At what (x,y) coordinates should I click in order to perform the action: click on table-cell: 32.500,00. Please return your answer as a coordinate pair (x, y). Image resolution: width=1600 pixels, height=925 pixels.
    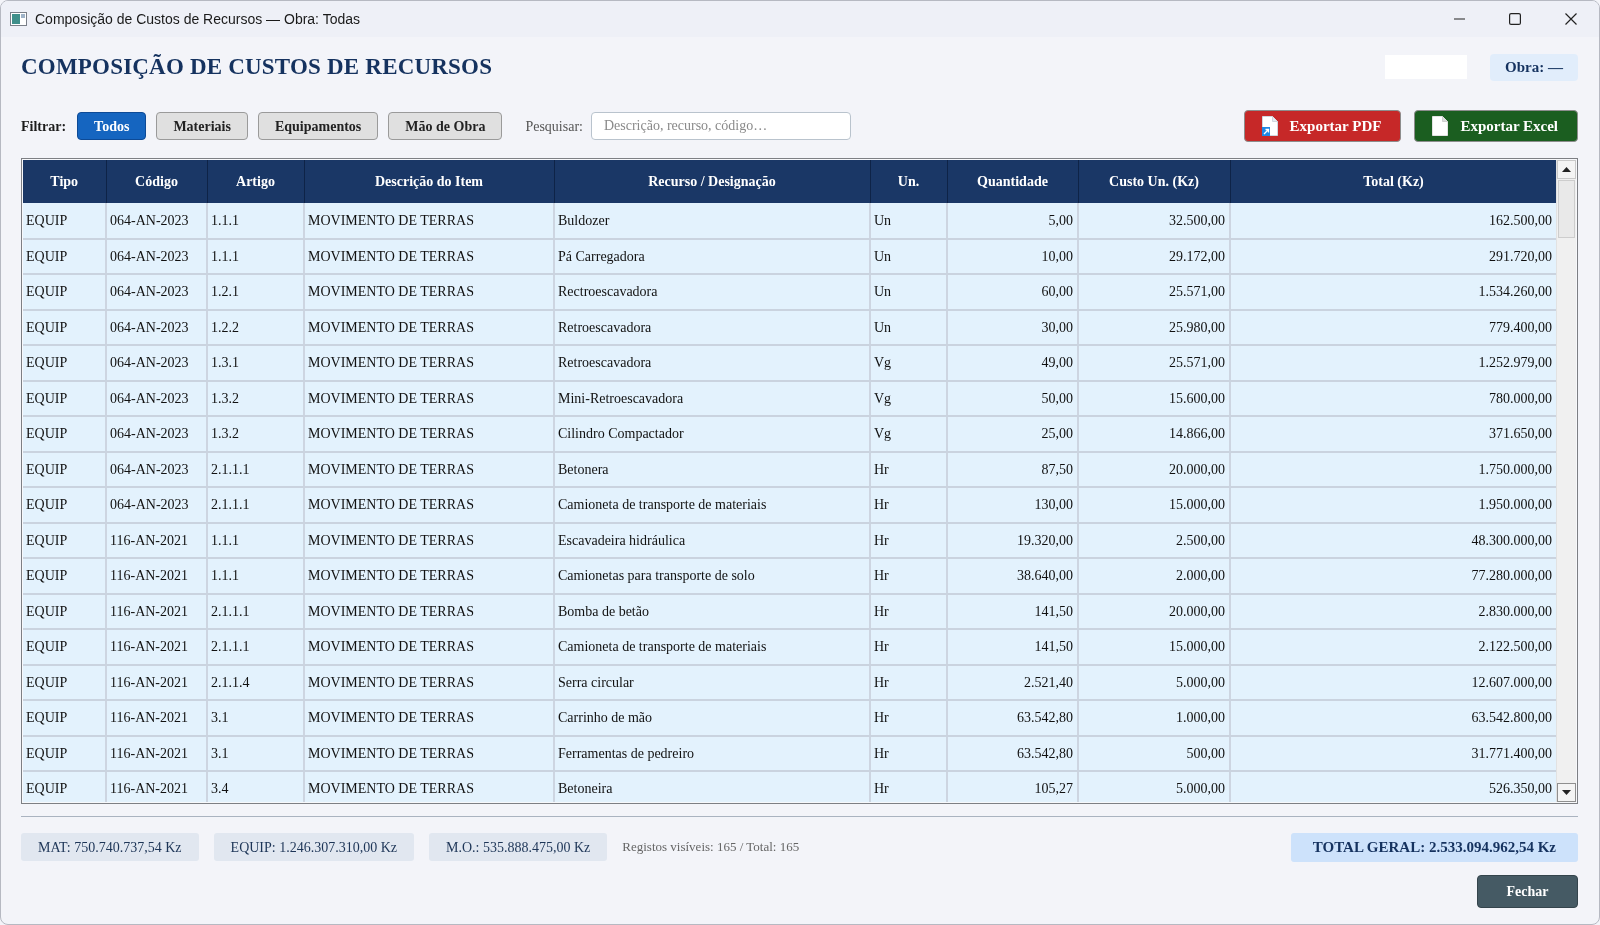
    Looking at the image, I should click on (1154, 221).